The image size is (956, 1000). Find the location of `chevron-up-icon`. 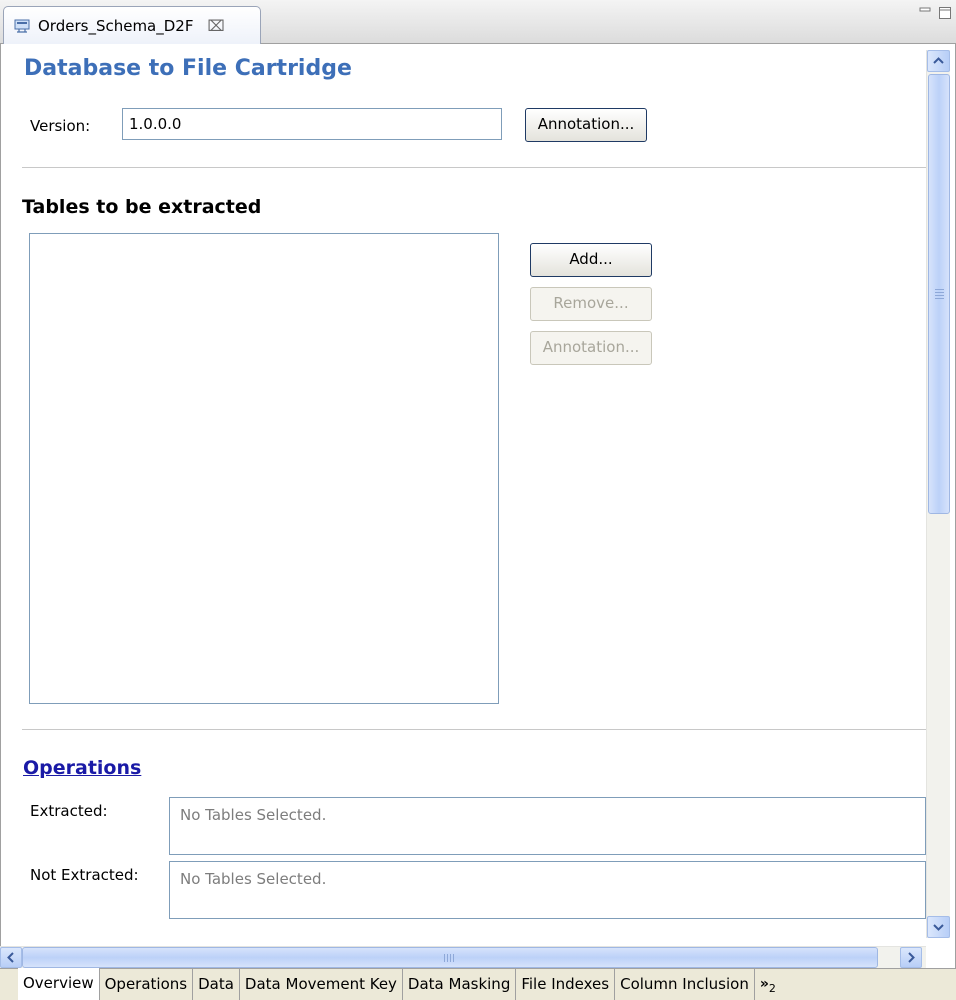

chevron-up-icon is located at coordinates (938, 60).